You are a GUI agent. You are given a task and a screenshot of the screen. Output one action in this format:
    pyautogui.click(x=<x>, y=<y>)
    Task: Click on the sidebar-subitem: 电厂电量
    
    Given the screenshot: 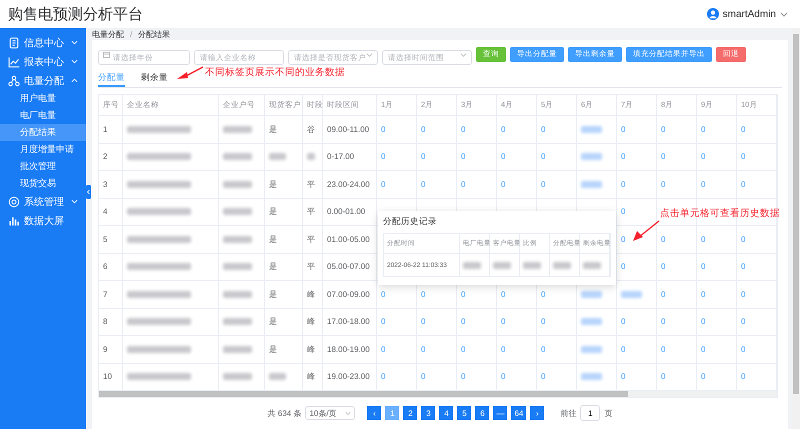 What is the action you would take?
    pyautogui.click(x=43, y=115)
    